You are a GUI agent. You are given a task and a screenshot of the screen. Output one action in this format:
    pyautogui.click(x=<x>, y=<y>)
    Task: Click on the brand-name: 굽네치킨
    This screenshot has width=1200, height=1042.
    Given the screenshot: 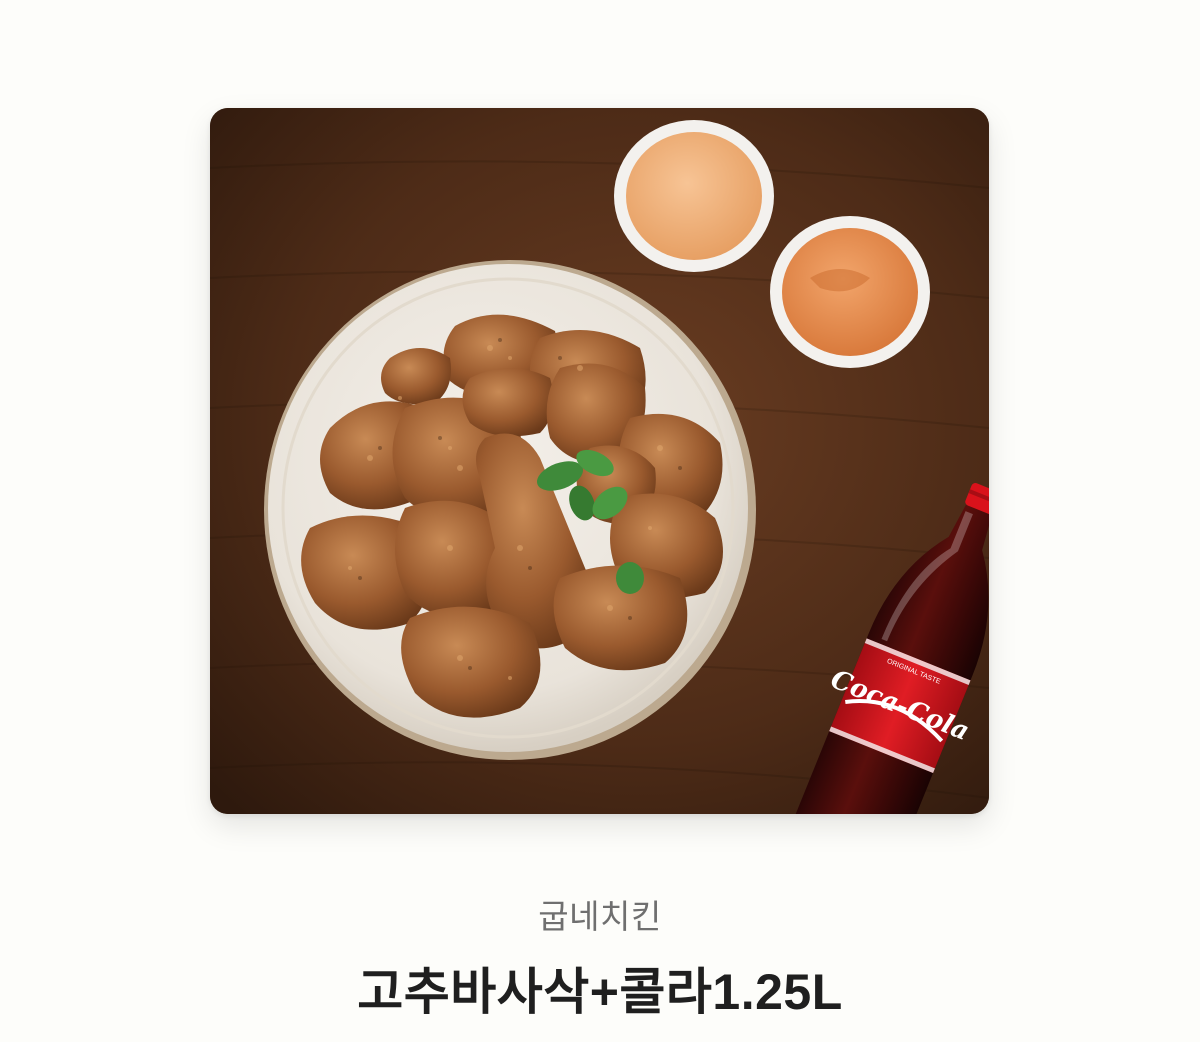 What is the action you would take?
    pyautogui.click(x=600, y=916)
    